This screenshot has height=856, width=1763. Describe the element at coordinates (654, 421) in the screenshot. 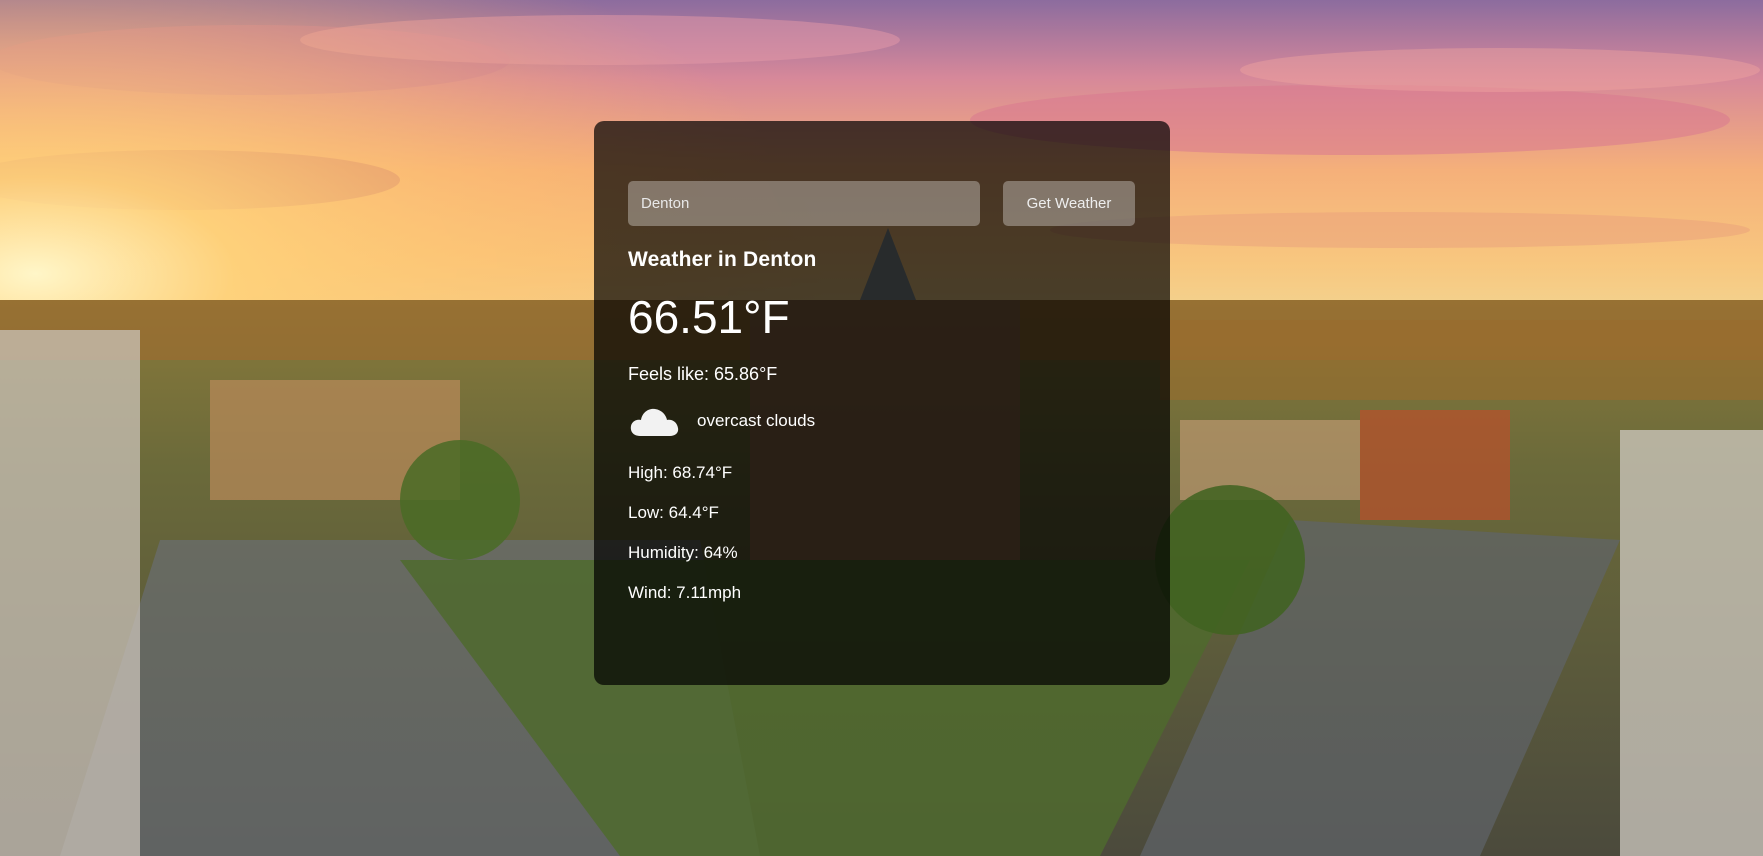

I see `cloud-icon` at that location.